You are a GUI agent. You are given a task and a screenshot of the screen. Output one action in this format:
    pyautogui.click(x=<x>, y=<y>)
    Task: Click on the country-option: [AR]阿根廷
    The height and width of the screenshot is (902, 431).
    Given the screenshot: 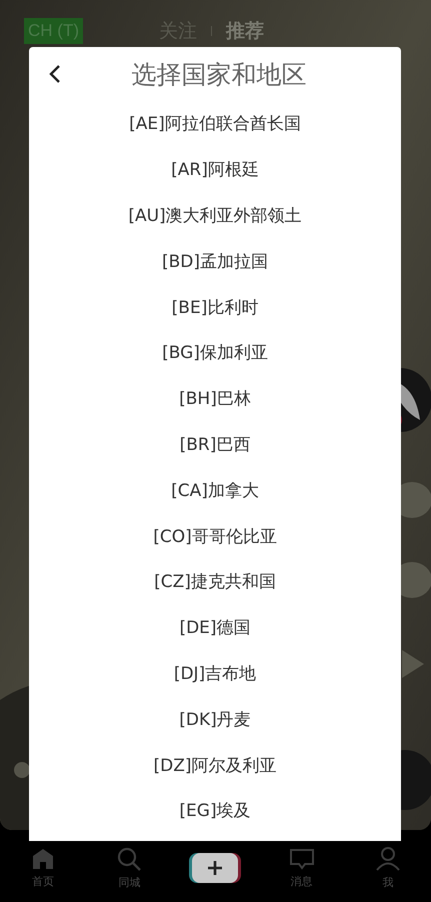 What is the action you would take?
    pyautogui.click(x=215, y=170)
    